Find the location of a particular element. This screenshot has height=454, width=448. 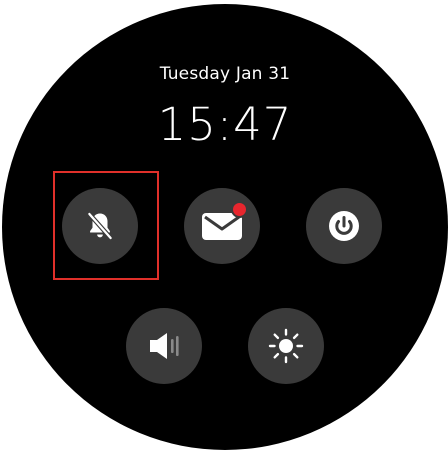

sun-icon is located at coordinates (286, 346).